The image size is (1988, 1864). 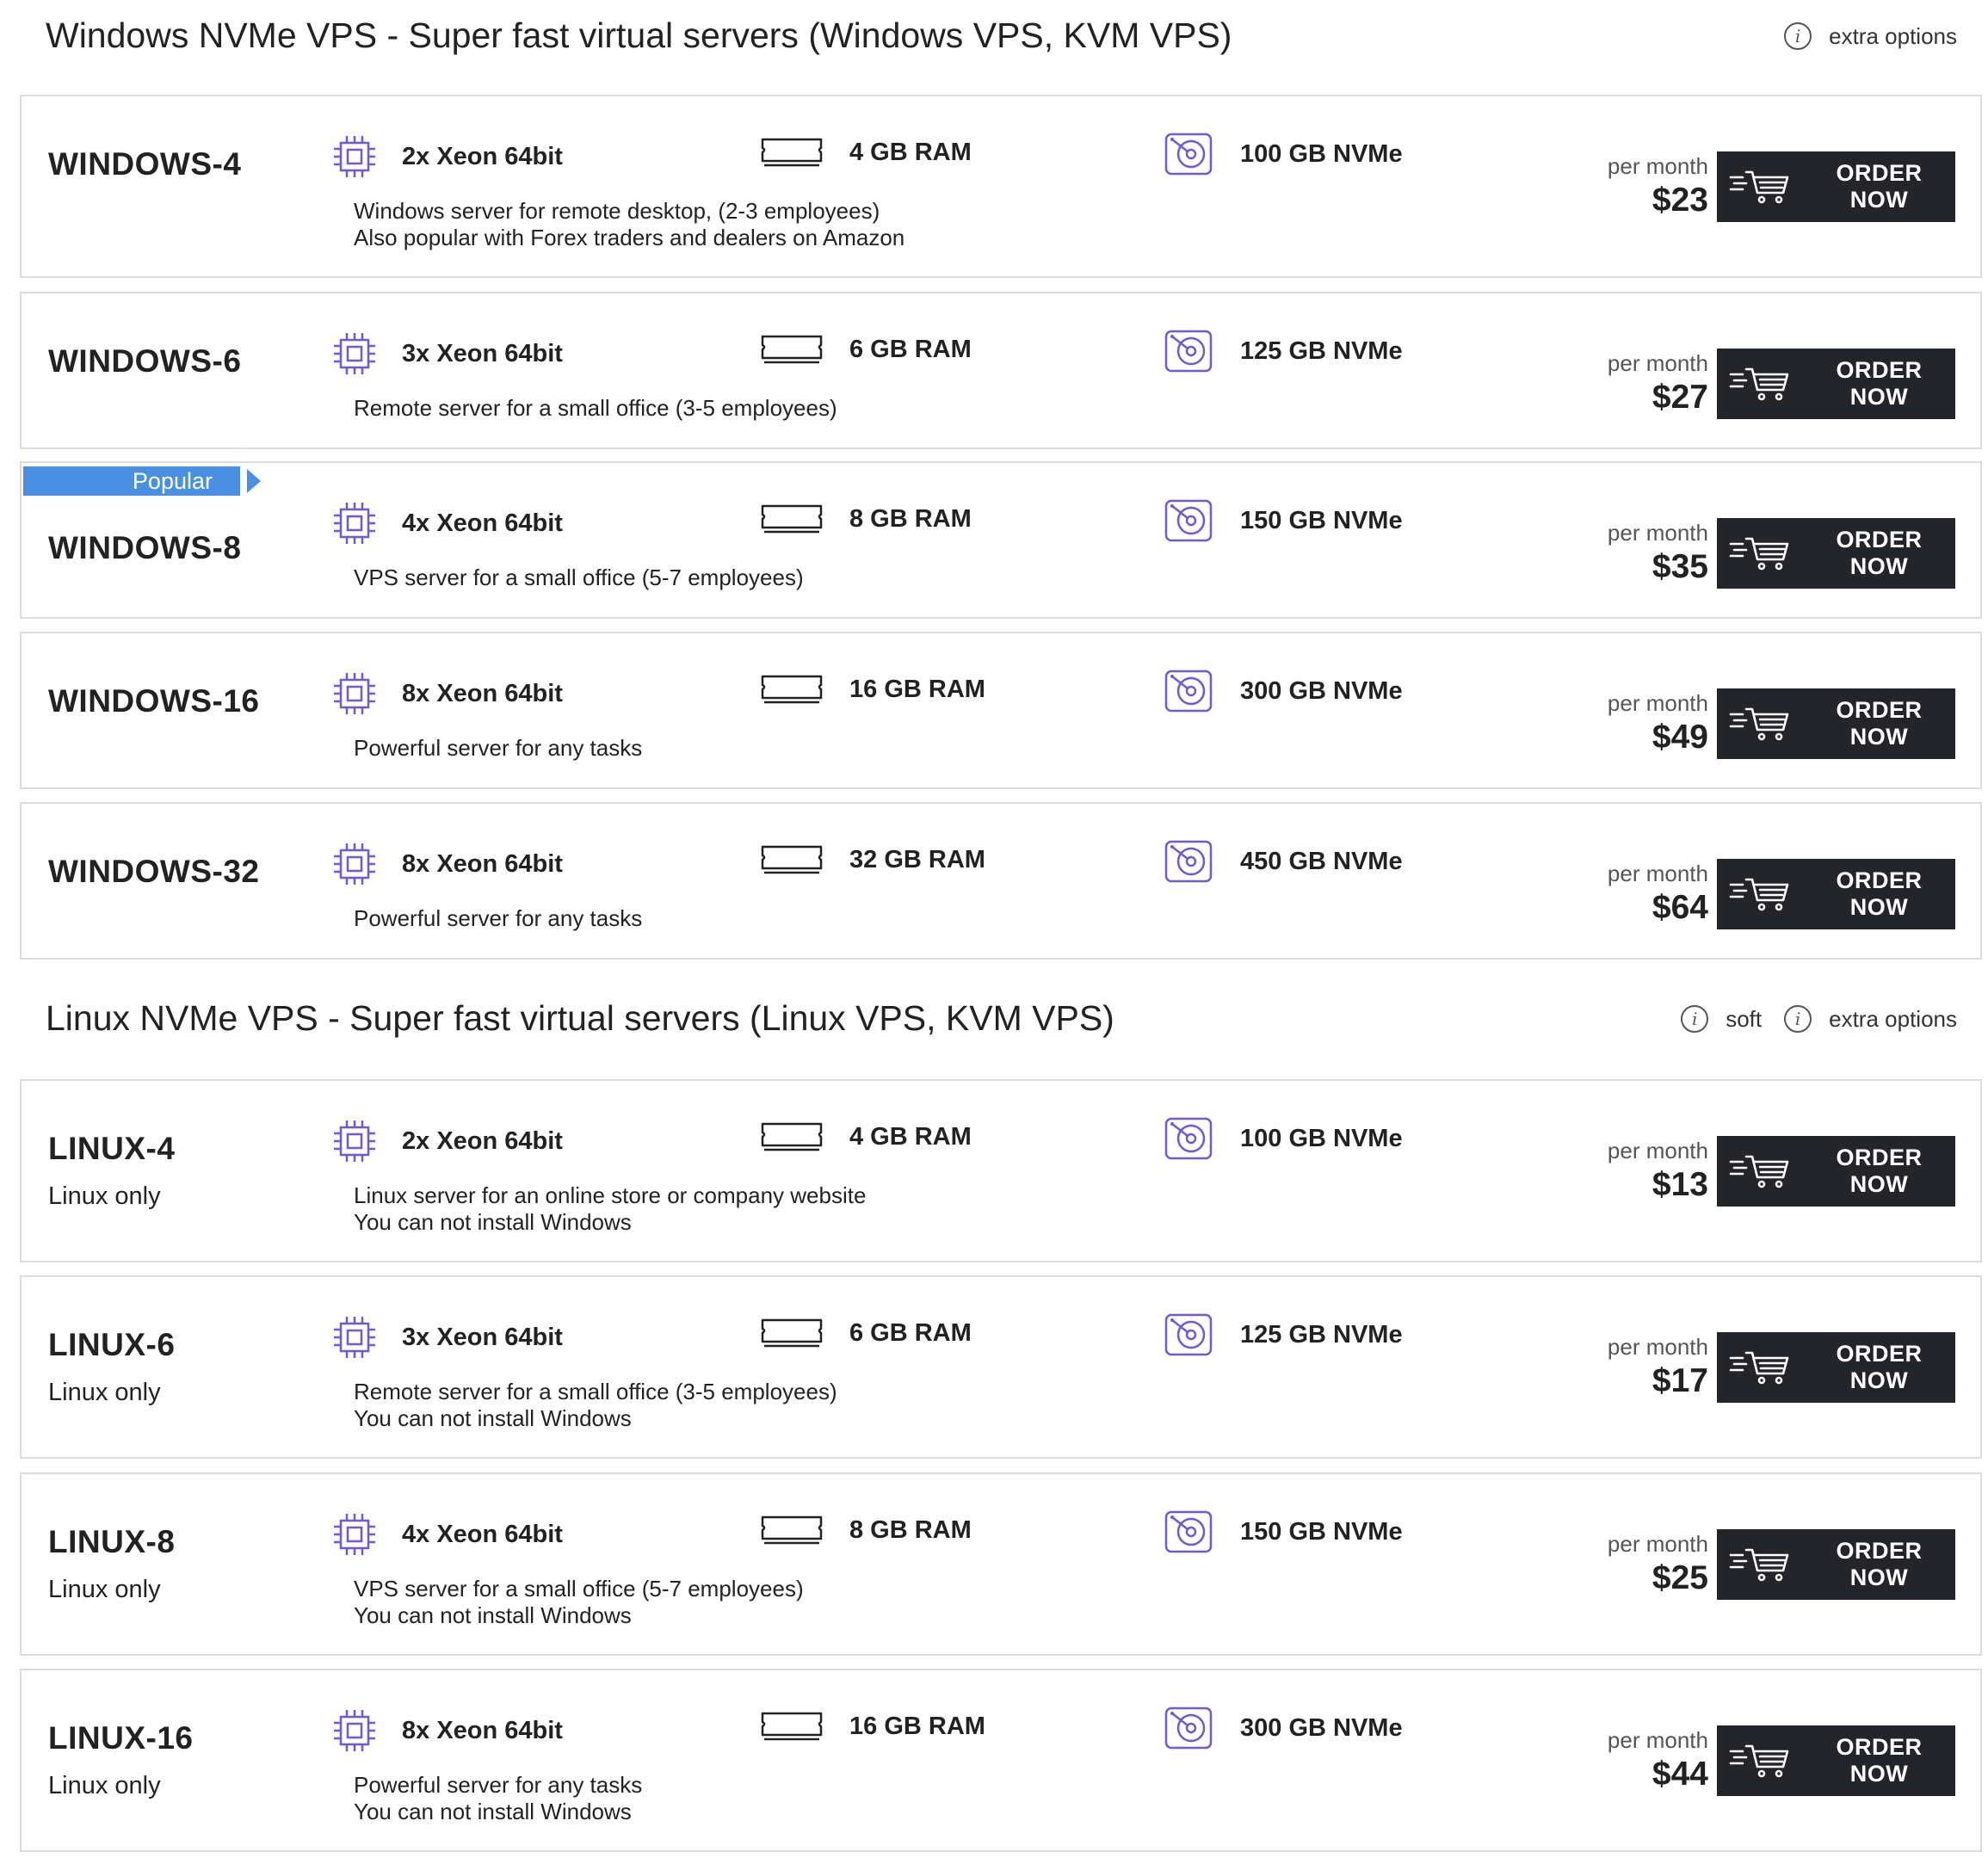 I want to click on disk-value: 300 GB NVMe, so click(x=1321, y=691).